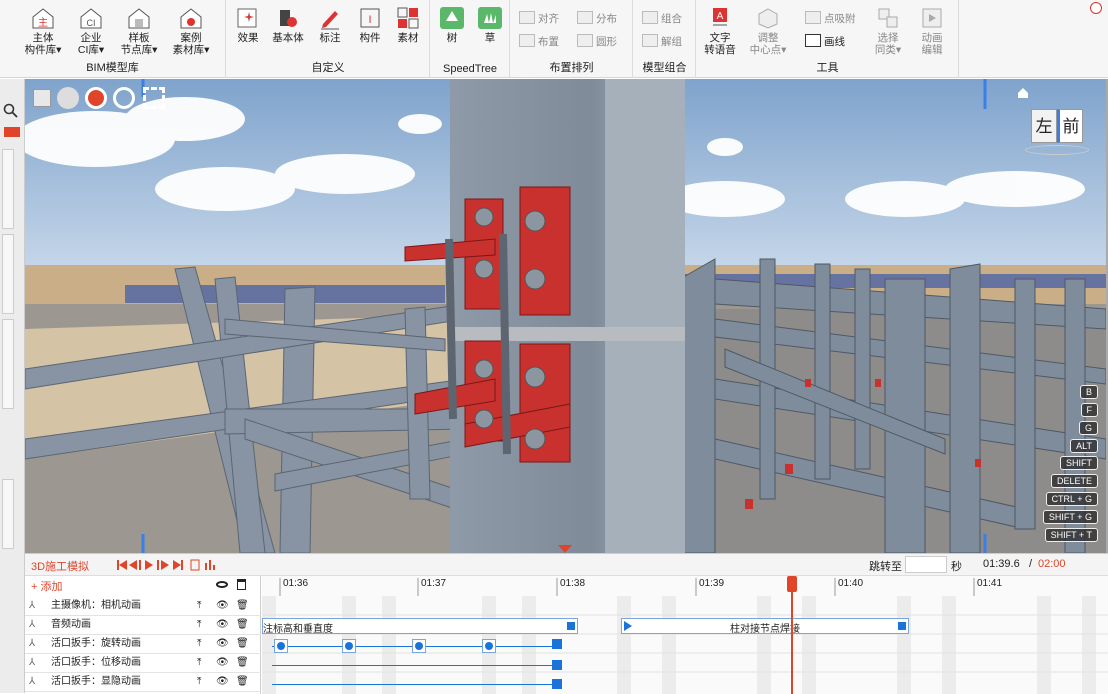  Describe the element at coordinates (139, 50) in the screenshot. I see `button-label: 节点库▾` at that location.